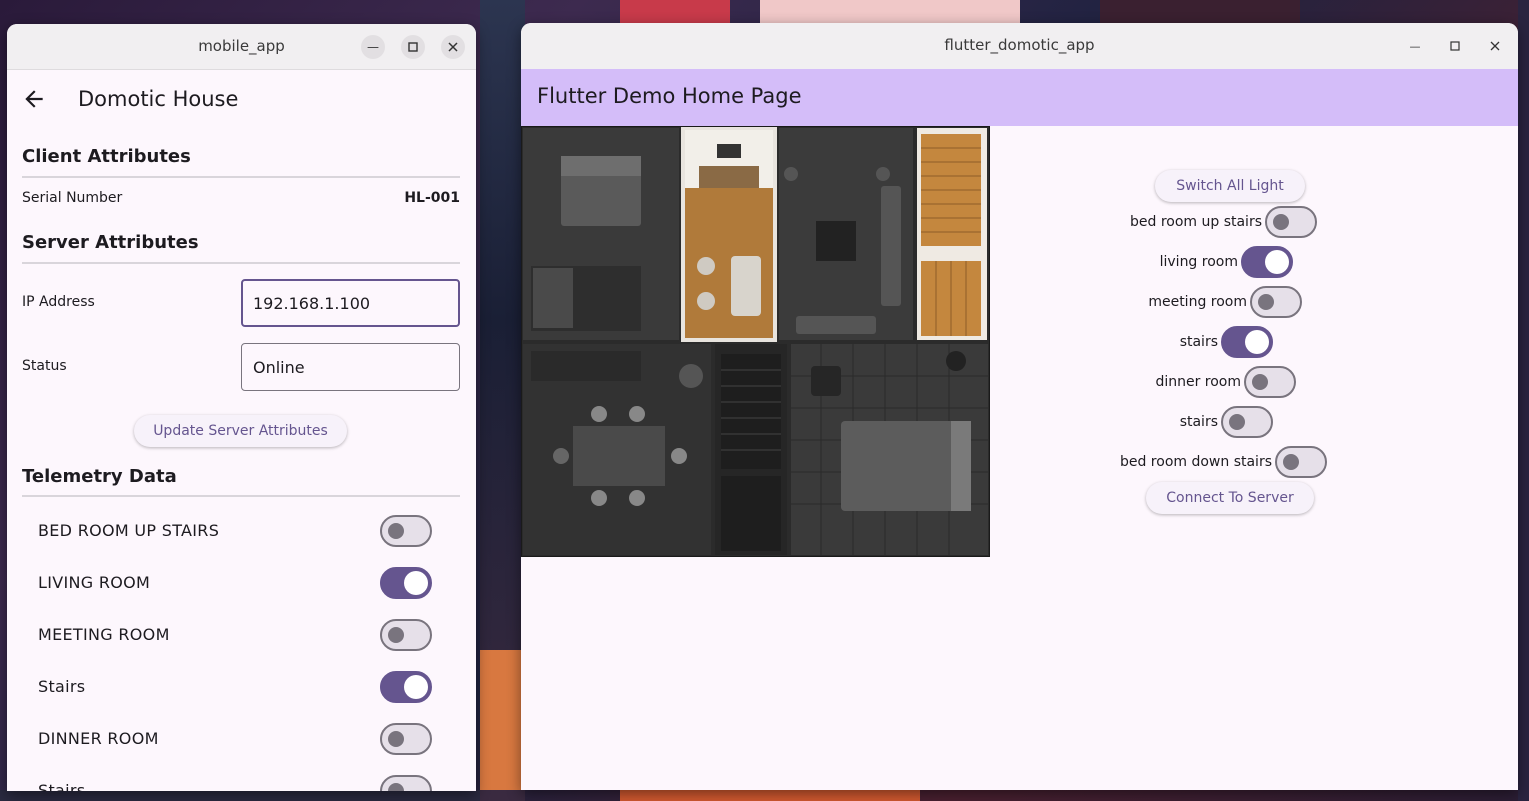 The height and width of the screenshot is (801, 1529). I want to click on room-label: bed room up stairs, so click(1195, 222).